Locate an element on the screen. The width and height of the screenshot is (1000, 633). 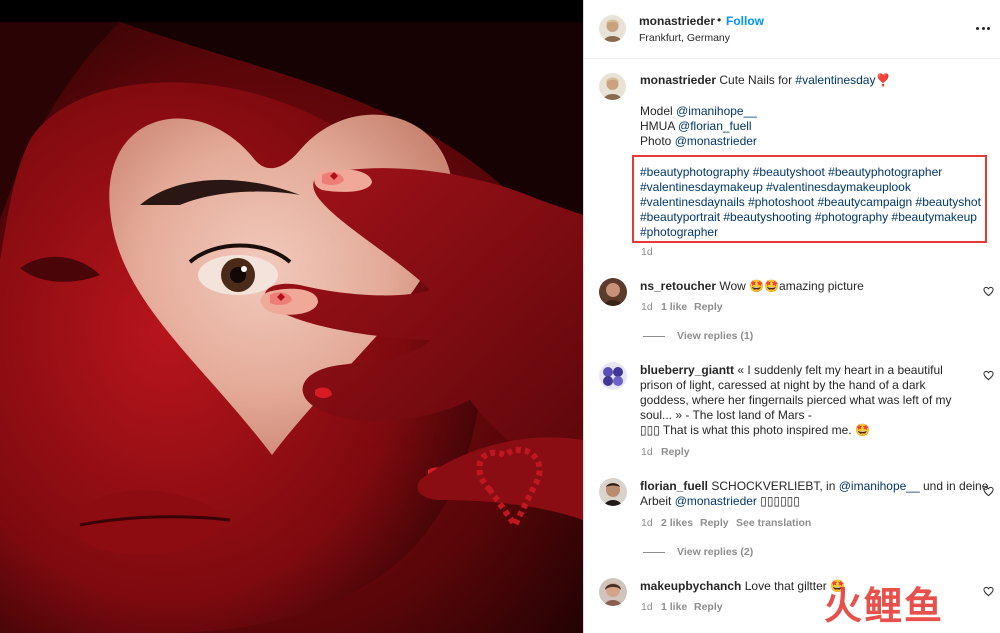
mention-hmua: @florian_fuell is located at coordinates (715, 126).